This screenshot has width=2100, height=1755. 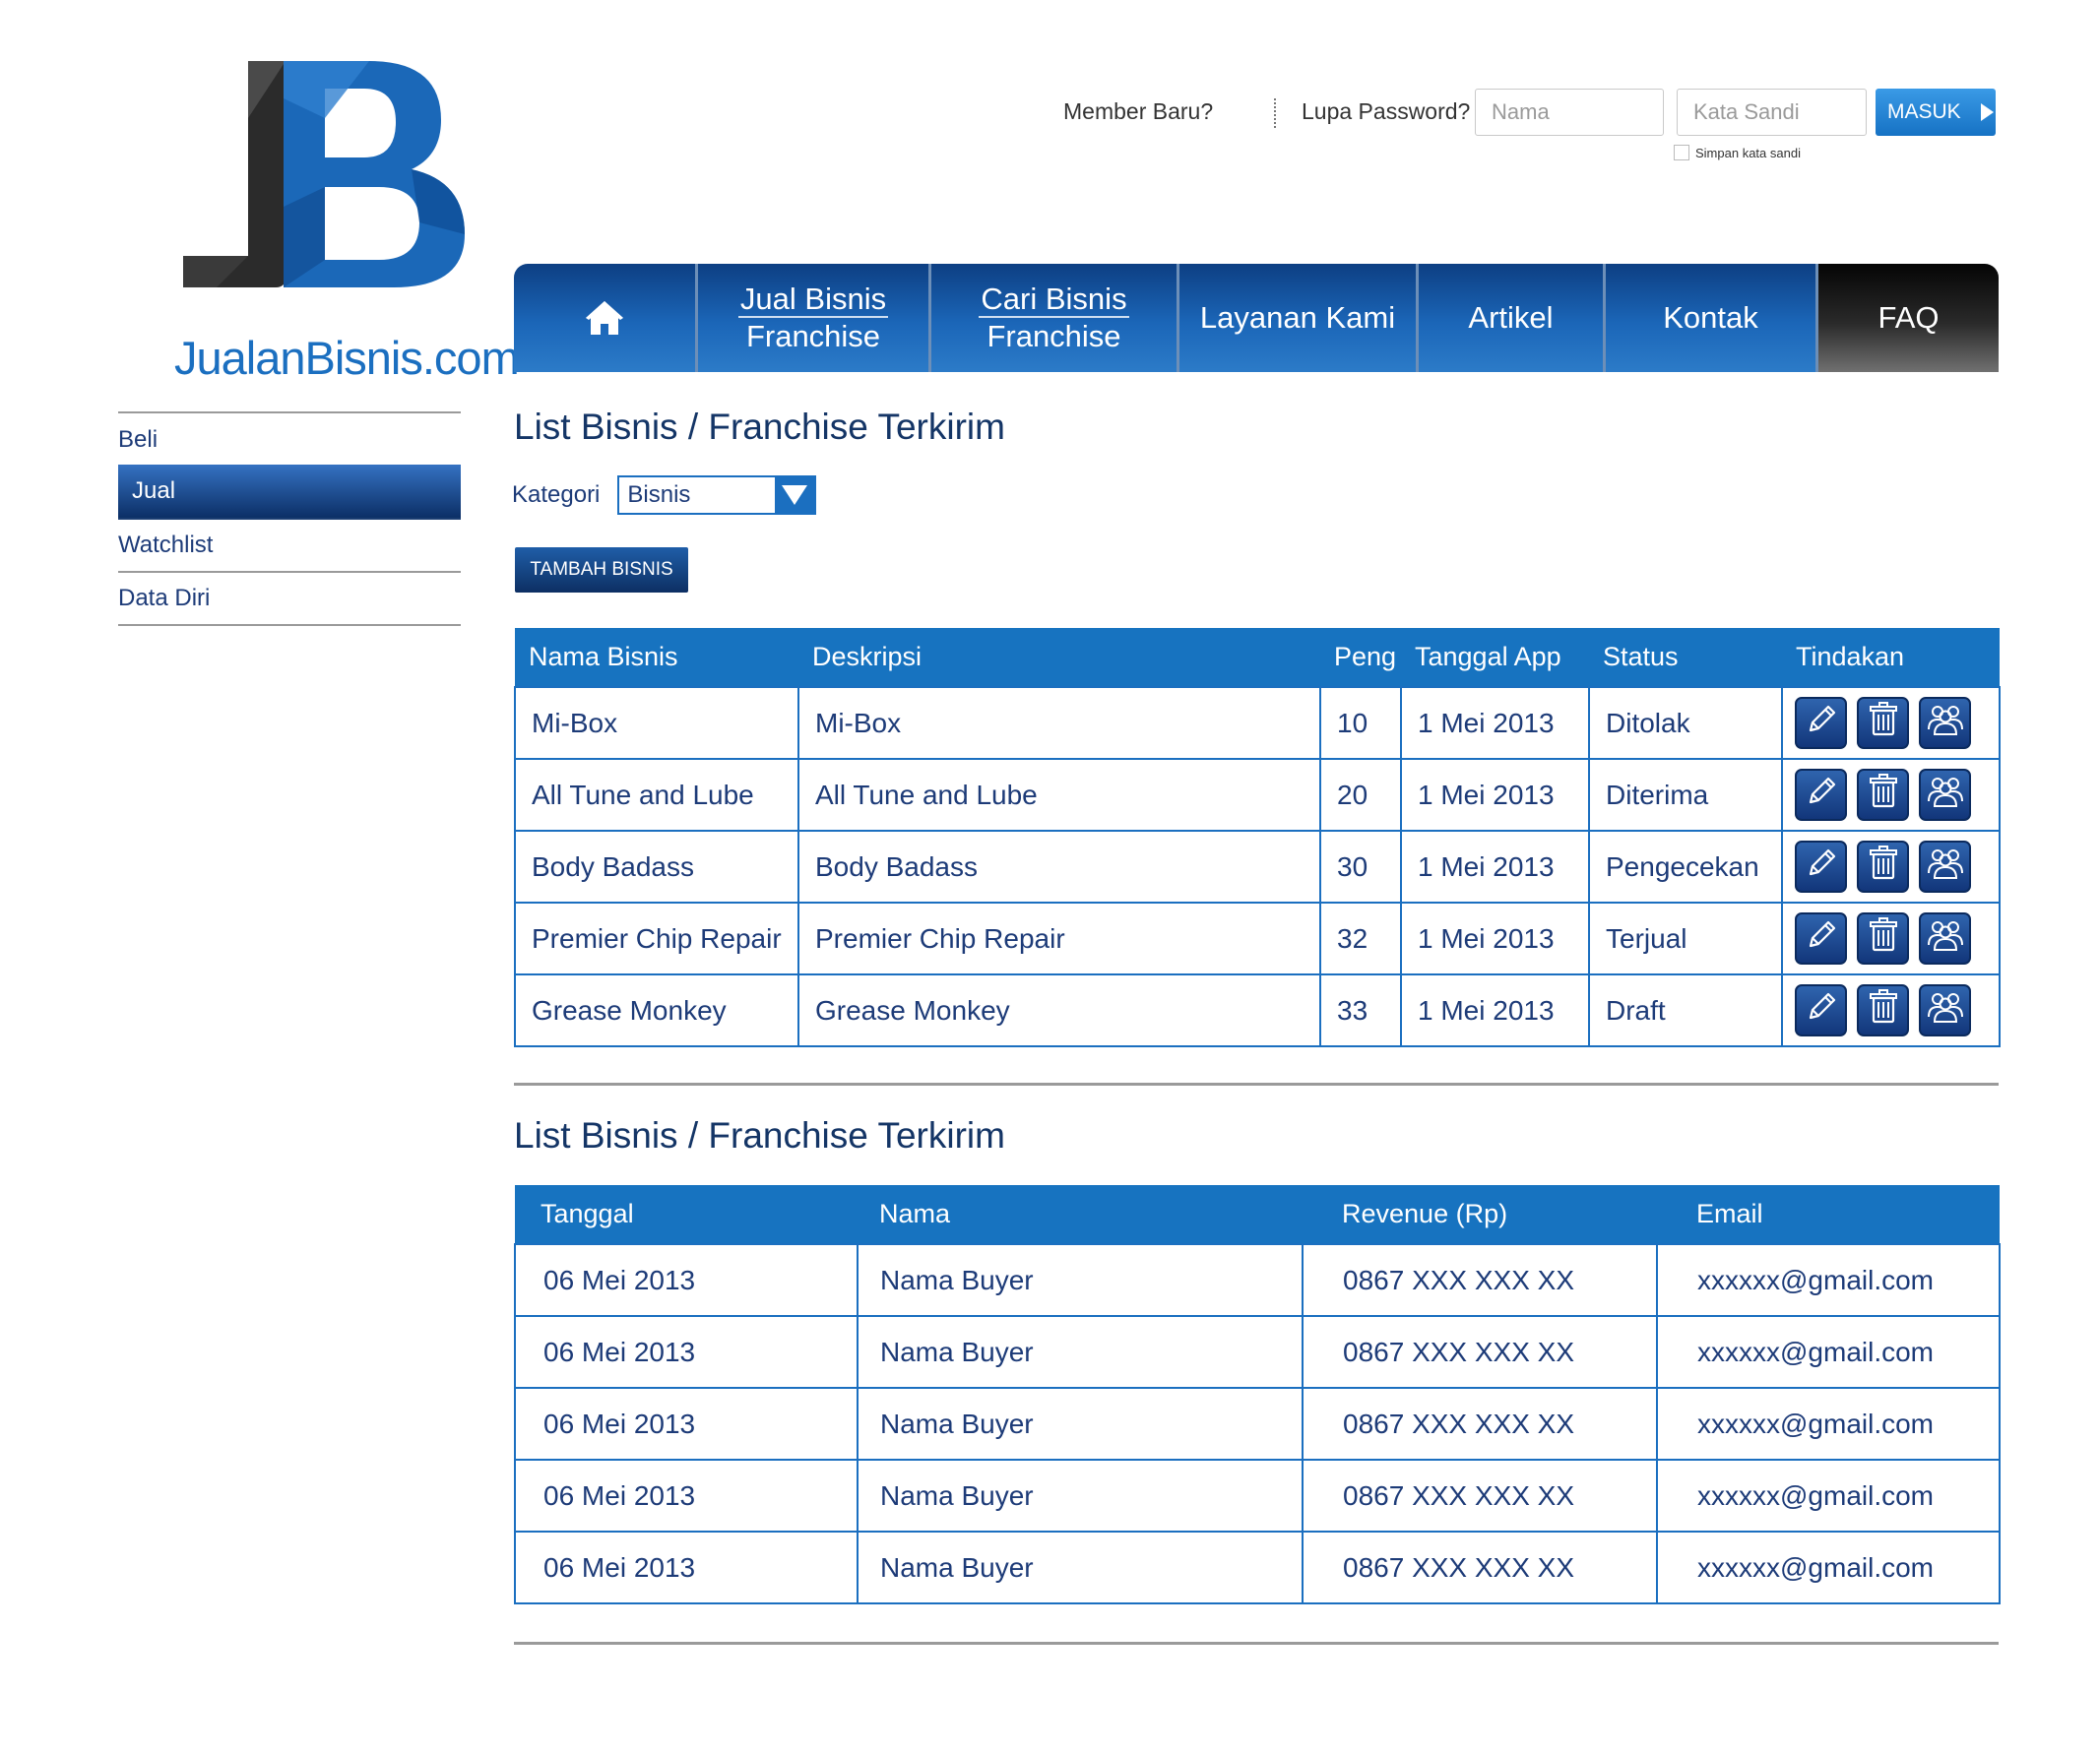 I want to click on tambah-bisnis-label: TAMBAH BISNIS, so click(x=602, y=569).